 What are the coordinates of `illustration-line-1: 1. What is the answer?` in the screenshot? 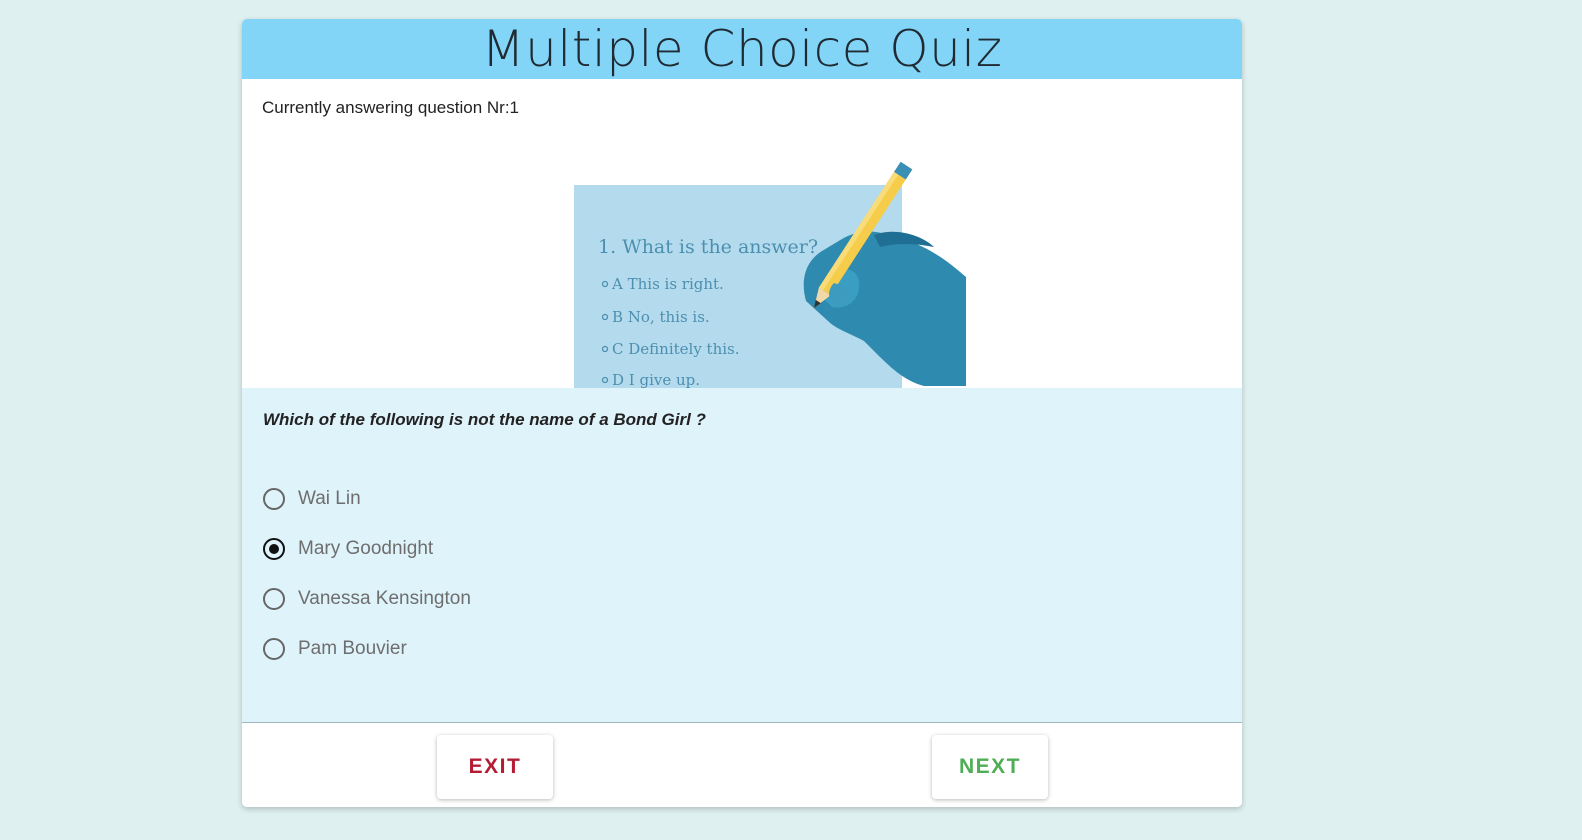 It's located at (708, 247).